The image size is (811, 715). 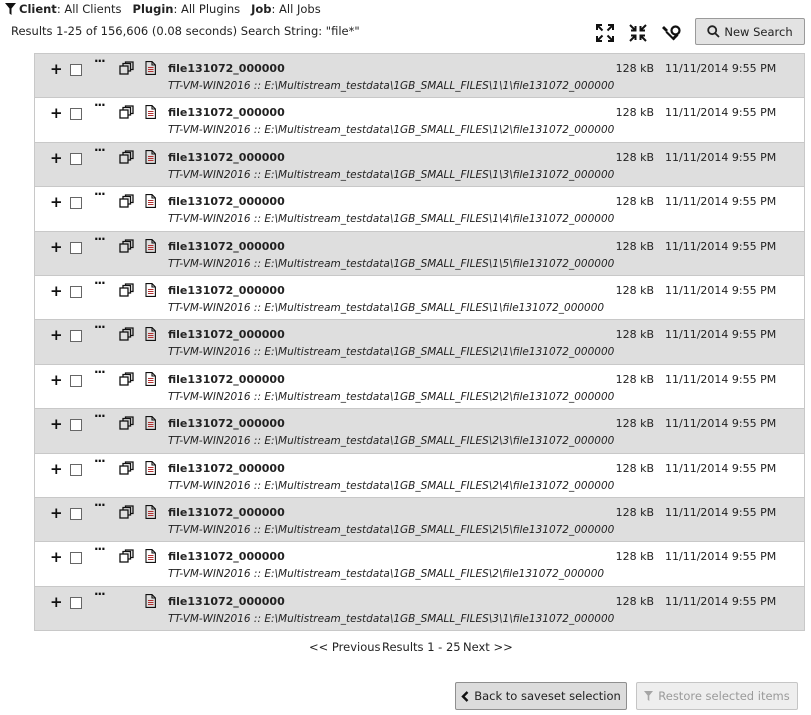 I want to click on tools-button, so click(x=671, y=33).